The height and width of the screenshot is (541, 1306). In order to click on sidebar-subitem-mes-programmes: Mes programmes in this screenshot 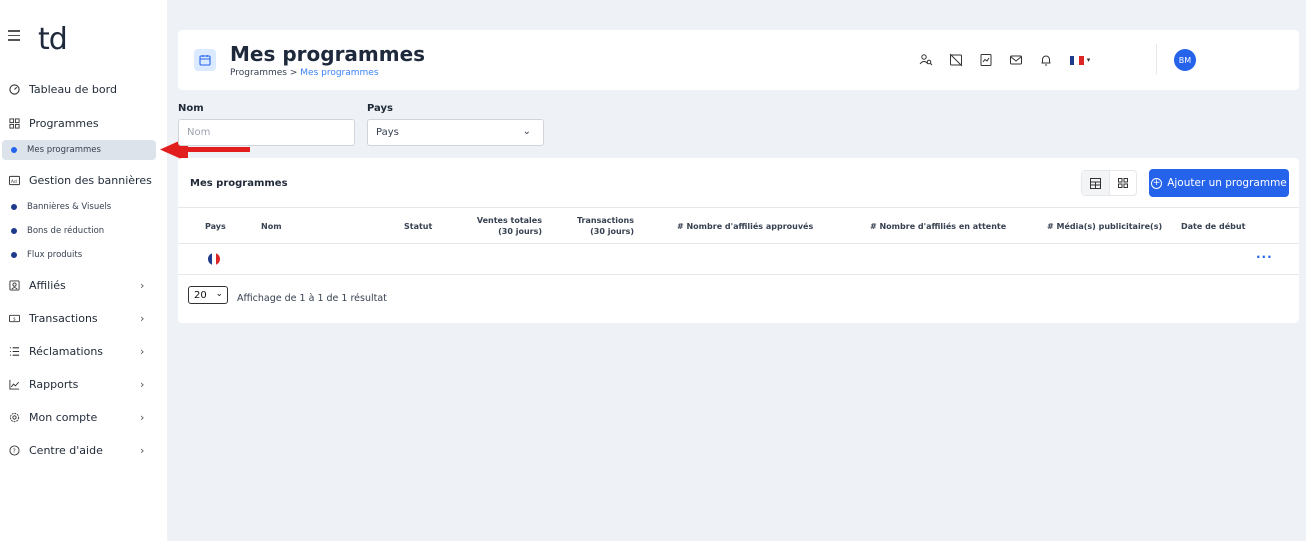, I will do `click(79, 150)`.